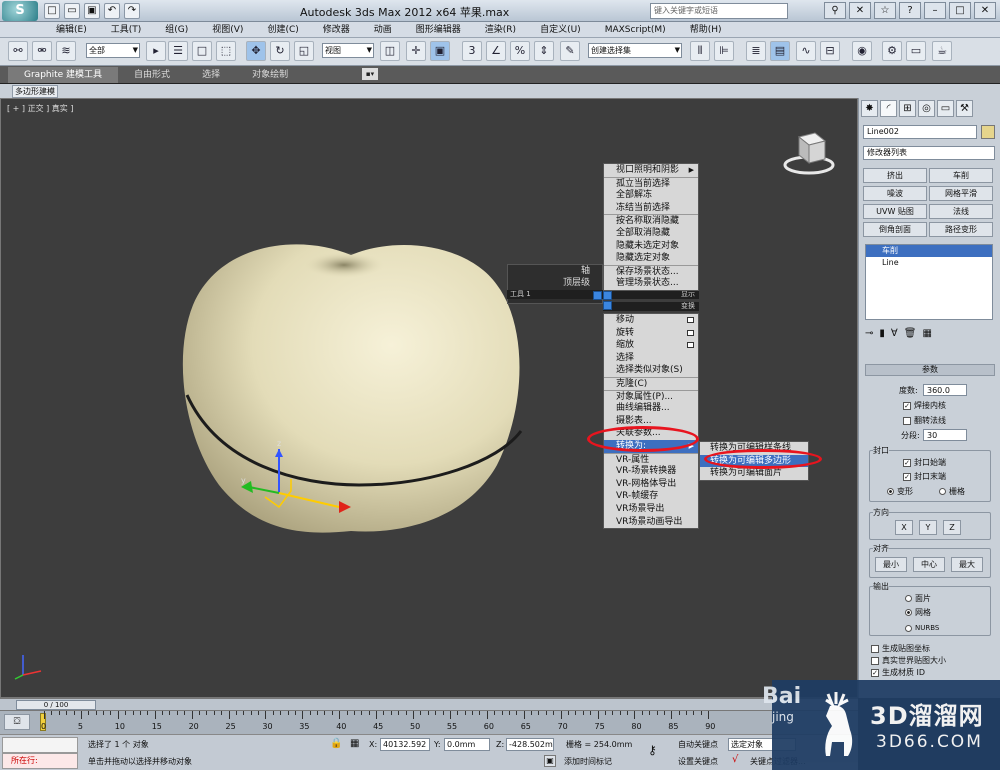 The height and width of the screenshot is (770, 1000). I want to click on quad-item: VR-场景转换器, so click(651, 471).